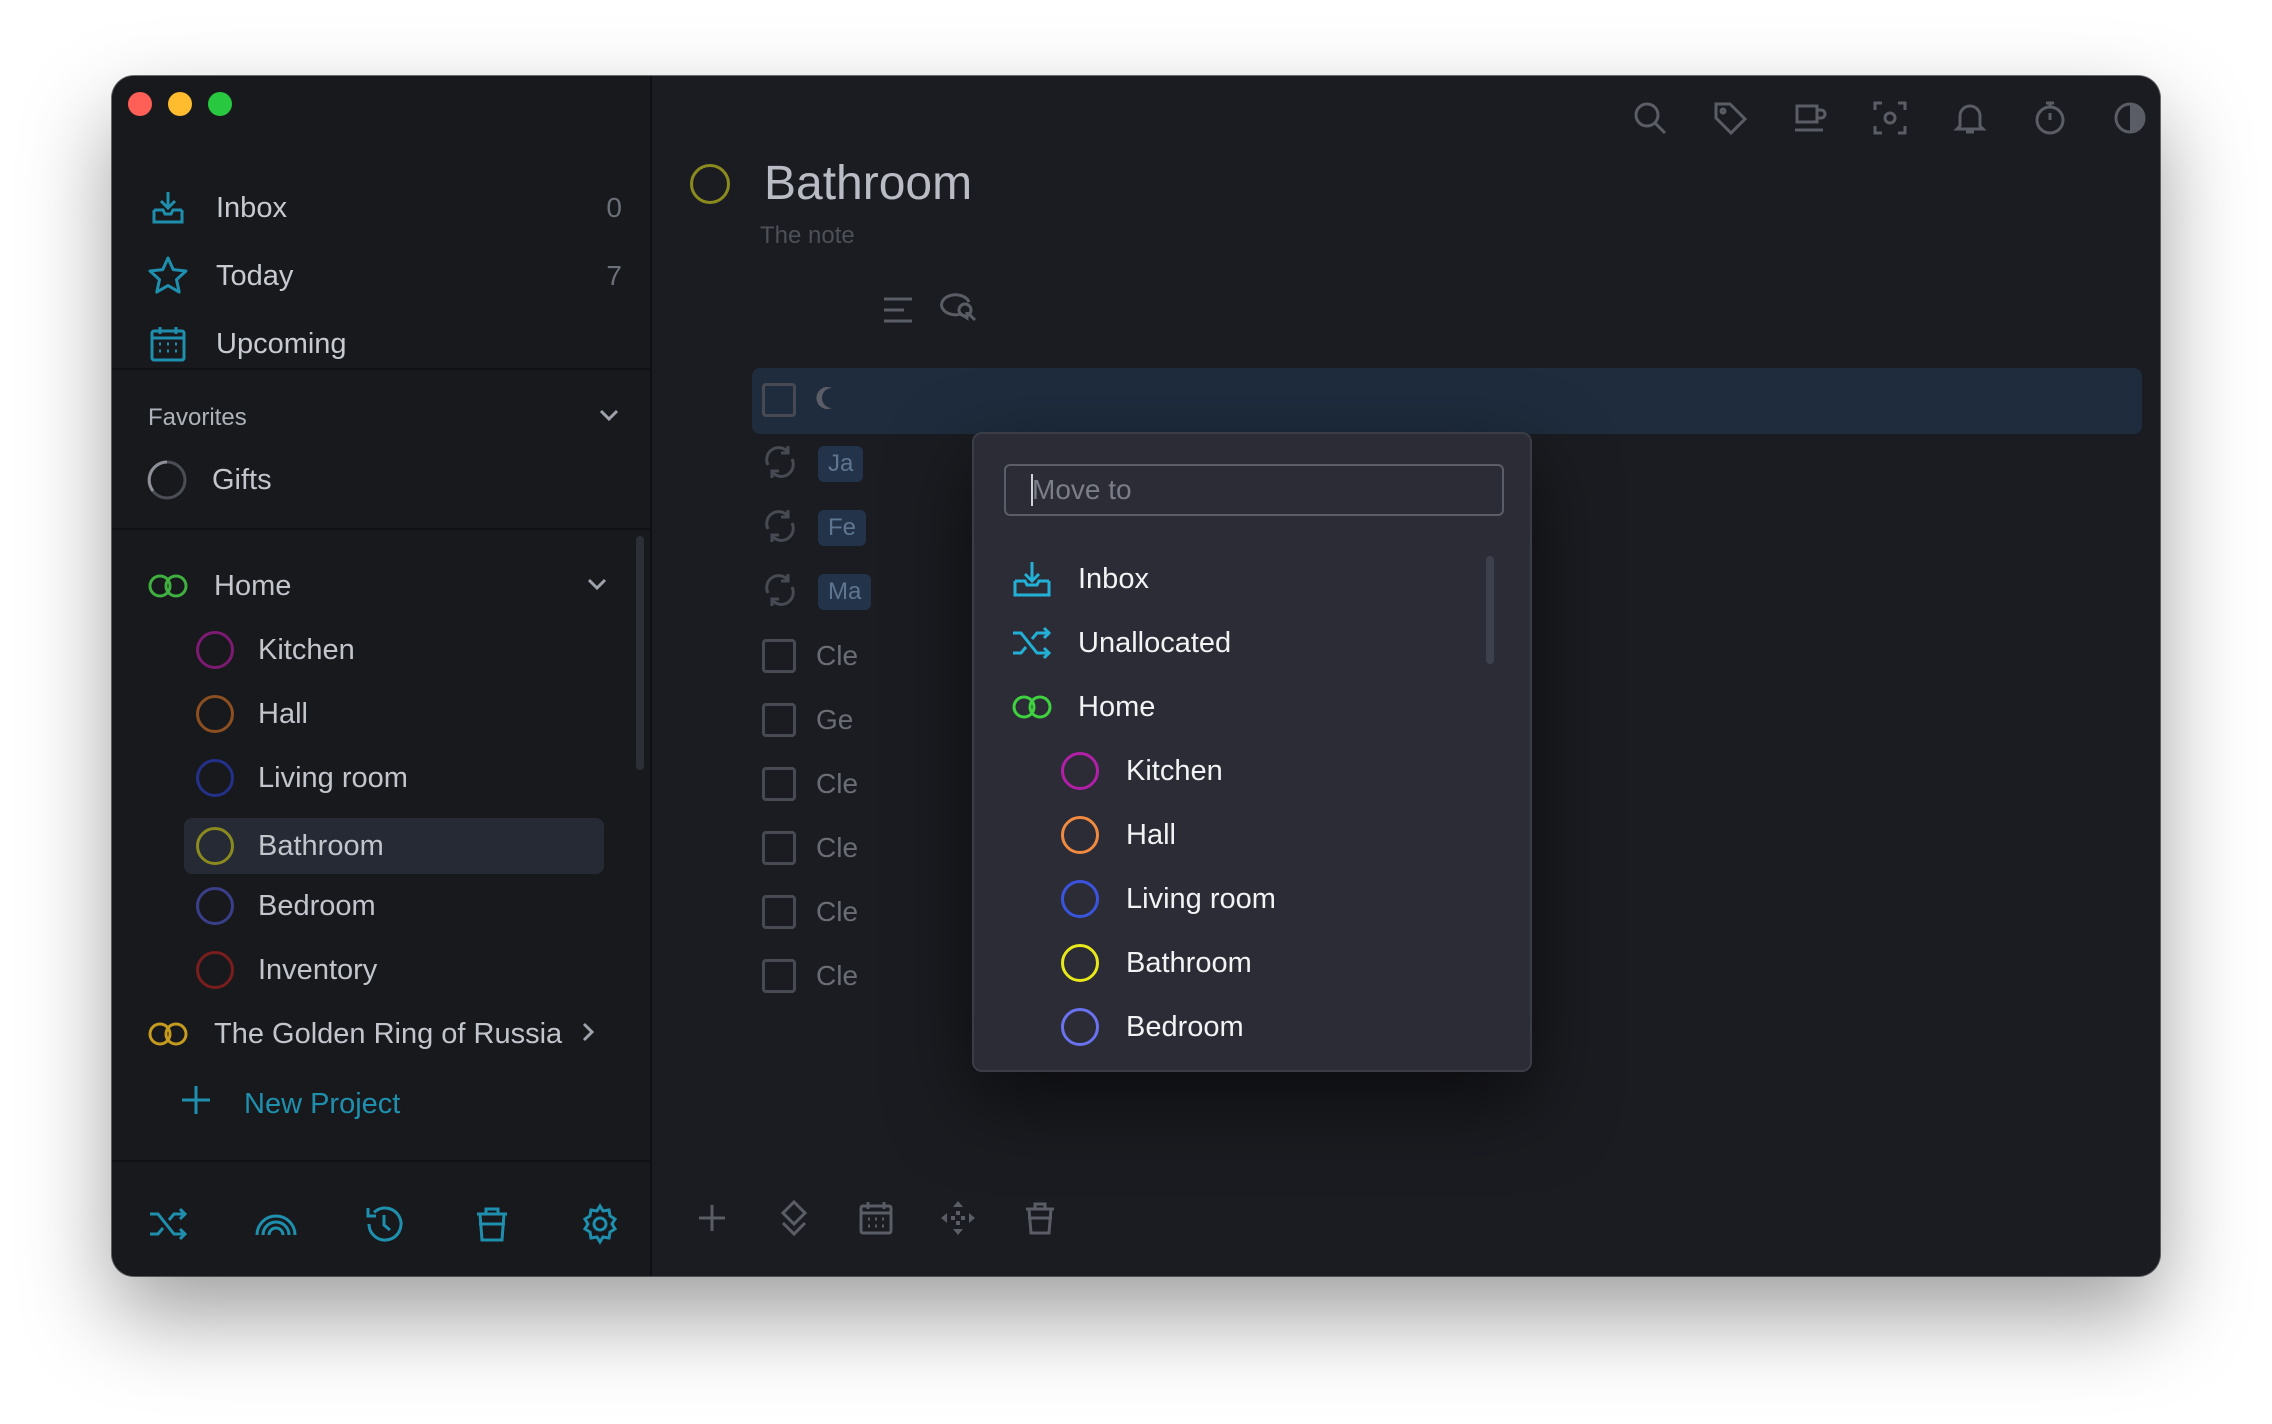 This screenshot has height=1424, width=2272. I want to click on close-window-button, so click(140, 104).